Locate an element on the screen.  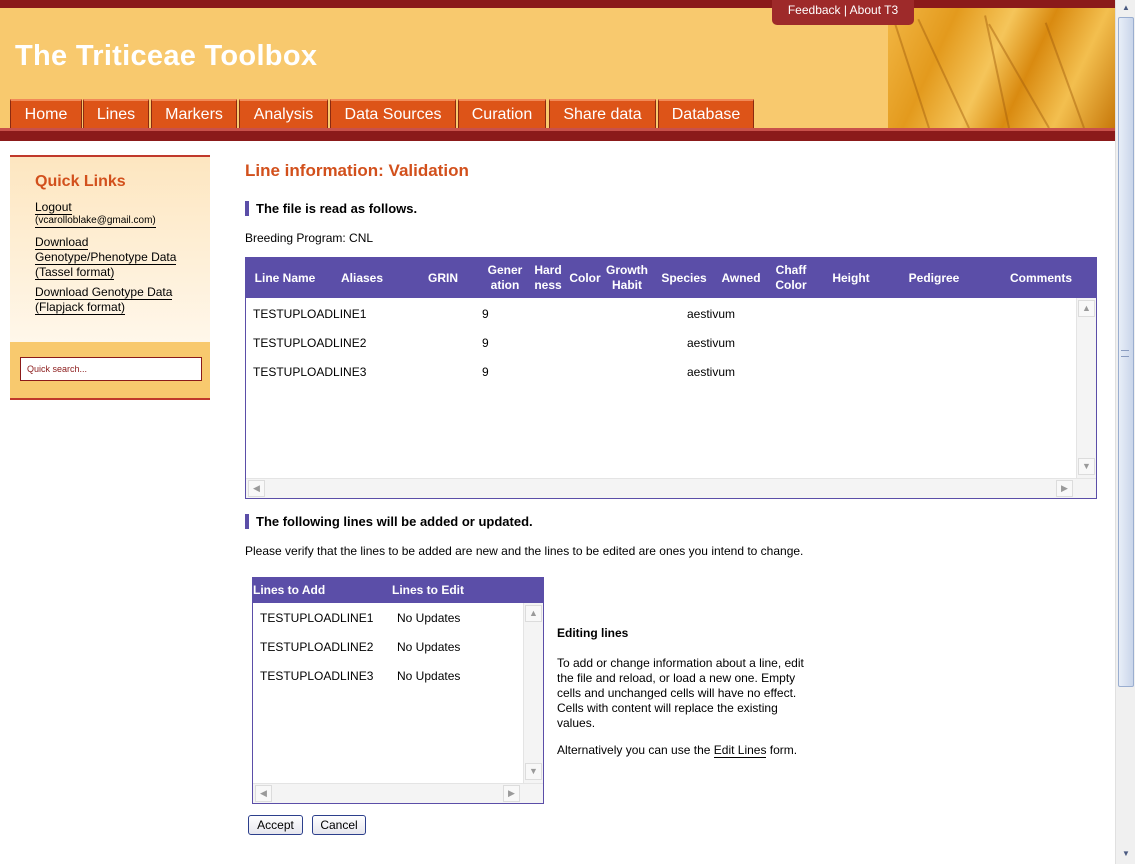
page-scrollbar: ▲ ▼ is located at coordinates (1125, 432).